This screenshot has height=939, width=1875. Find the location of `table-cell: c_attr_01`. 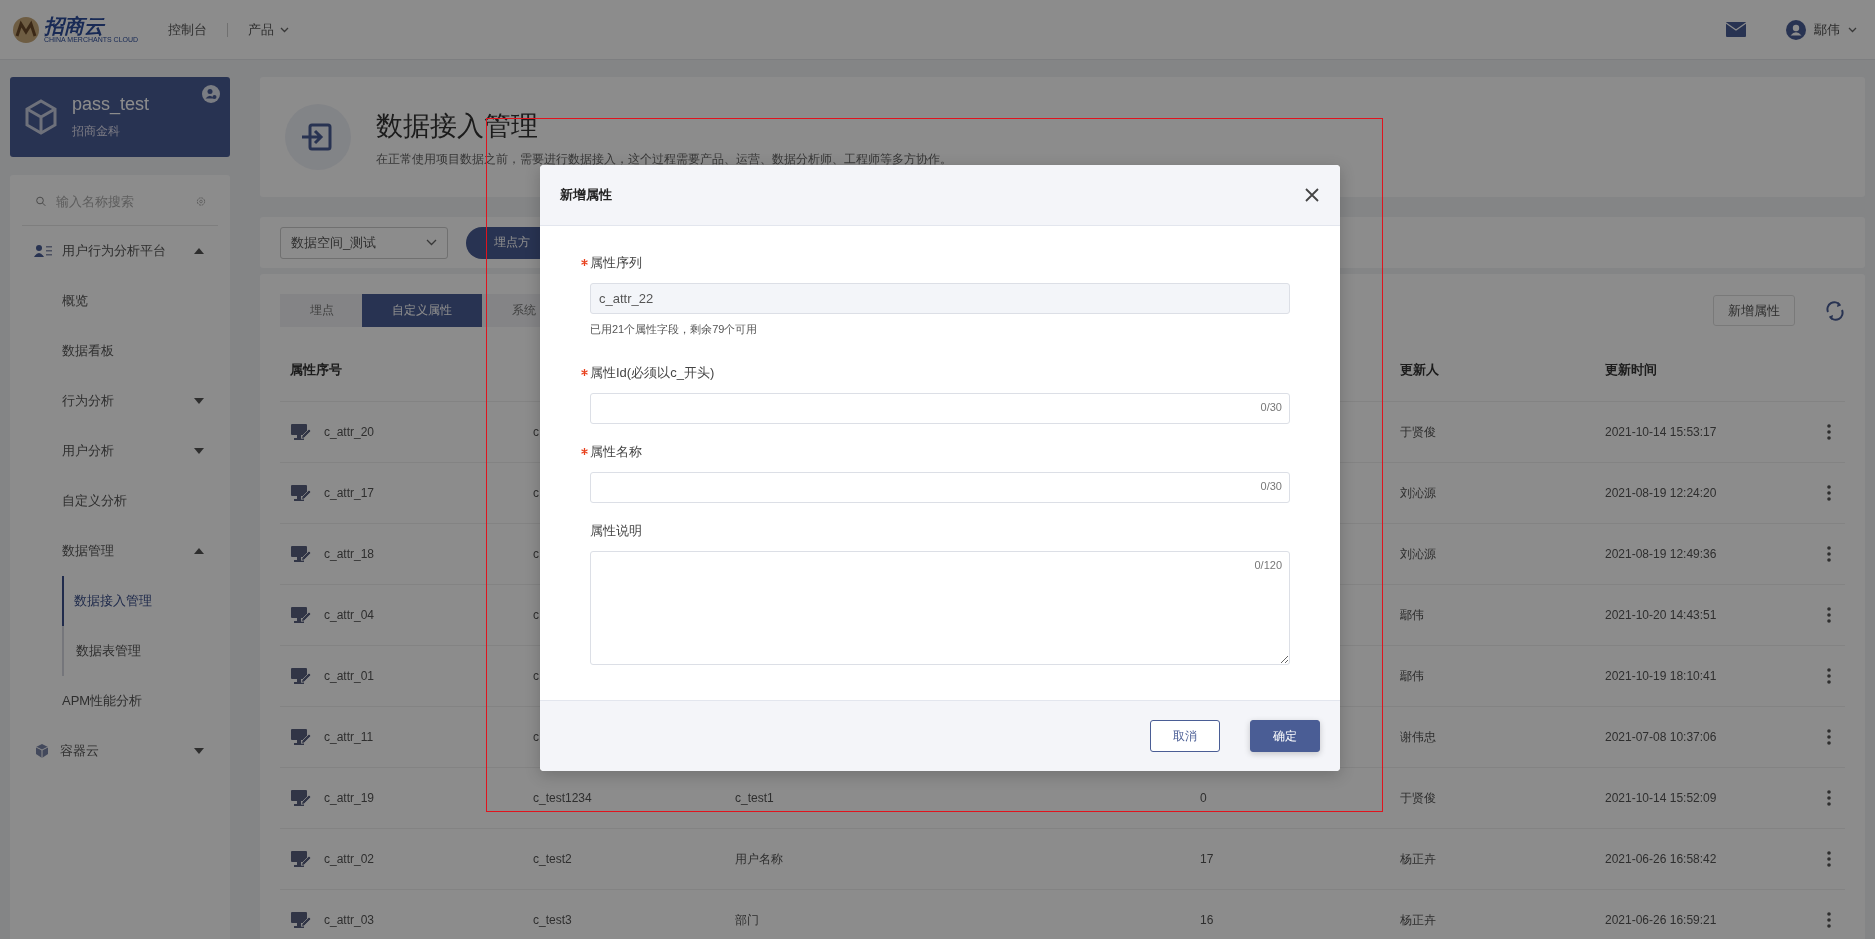

table-cell: c_attr_01 is located at coordinates (349, 676).